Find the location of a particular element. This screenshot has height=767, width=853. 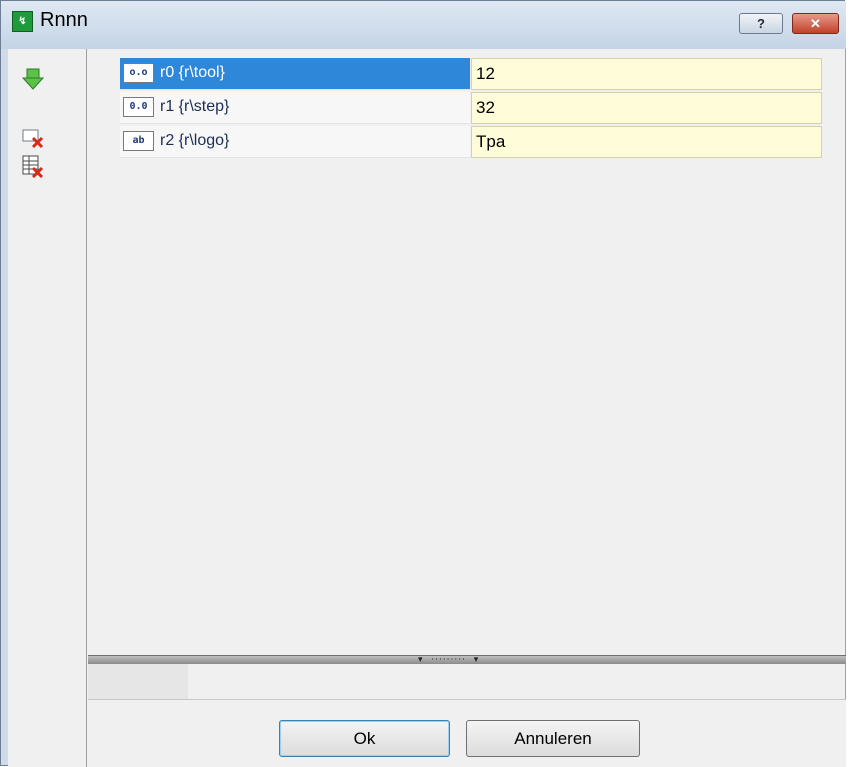

parameter-name: r1 {r\step} is located at coordinates (195, 106).